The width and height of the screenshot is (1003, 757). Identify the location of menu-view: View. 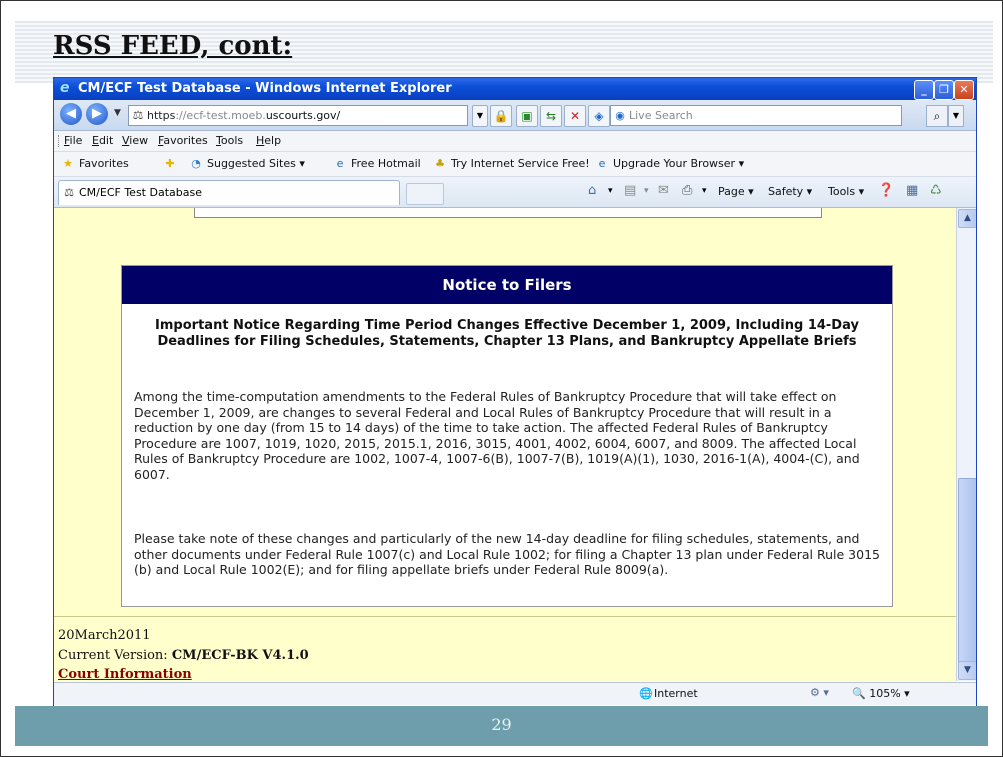
(135, 140).